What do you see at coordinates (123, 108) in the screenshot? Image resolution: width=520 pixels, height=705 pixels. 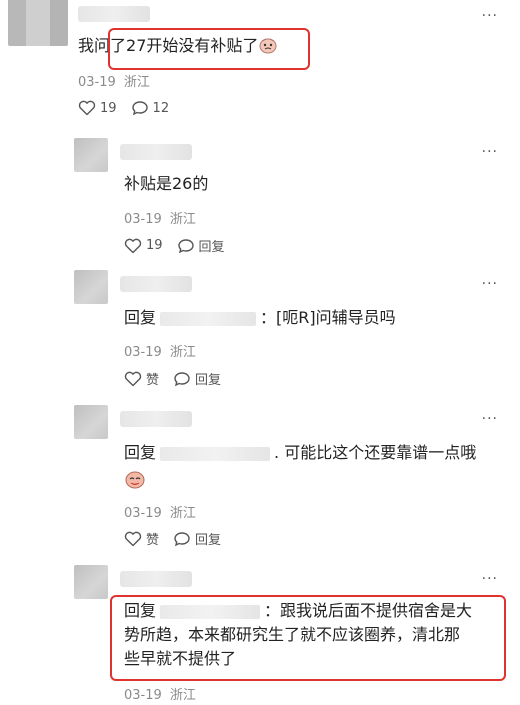 I see `comment-actions: 19 12` at bounding box center [123, 108].